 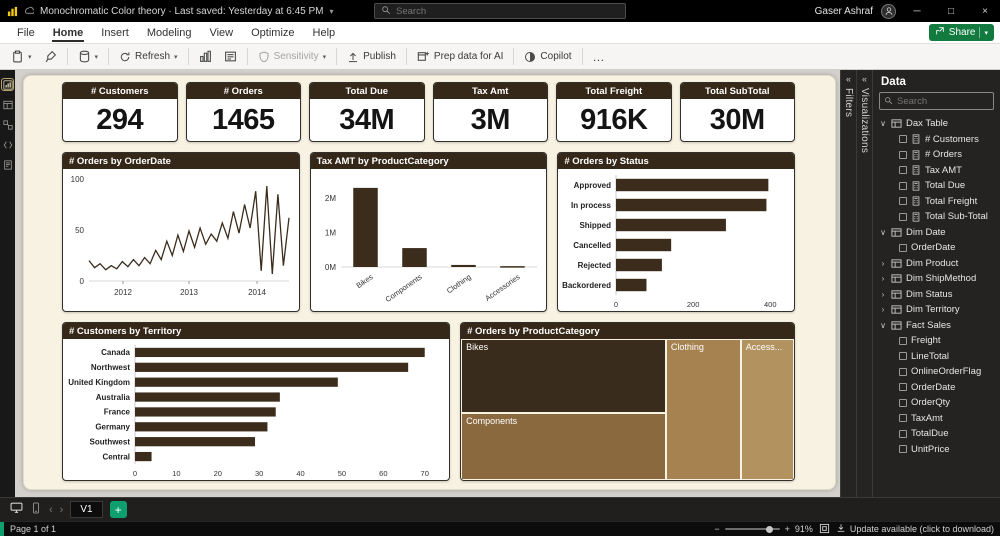 I want to click on new-page-button: +, so click(x=118, y=509).